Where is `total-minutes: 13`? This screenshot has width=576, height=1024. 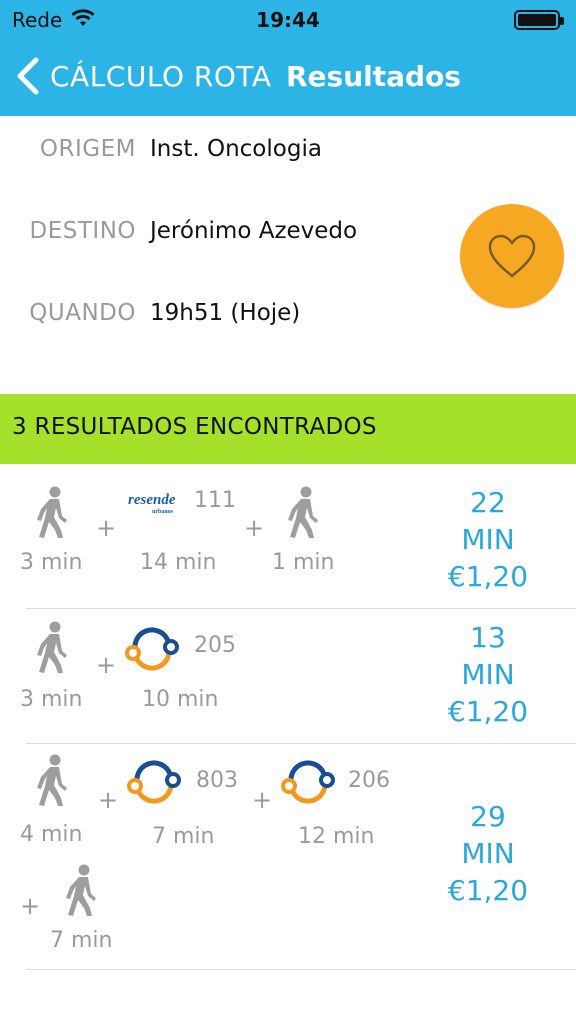
total-minutes: 13 is located at coordinates (488, 637).